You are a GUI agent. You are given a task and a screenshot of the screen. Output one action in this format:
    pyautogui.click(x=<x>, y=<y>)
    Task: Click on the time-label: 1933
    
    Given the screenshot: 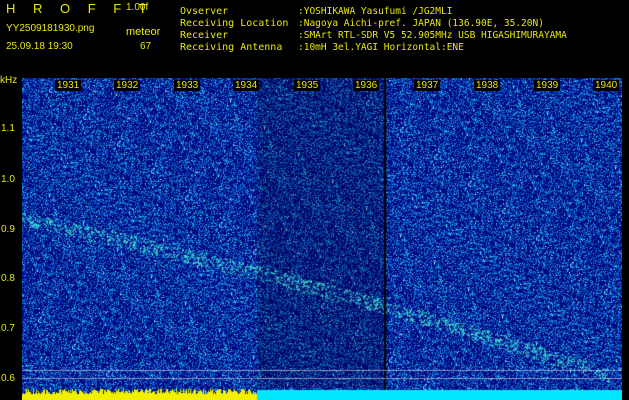 What is the action you would take?
    pyautogui.click(x=187, y=85)
    